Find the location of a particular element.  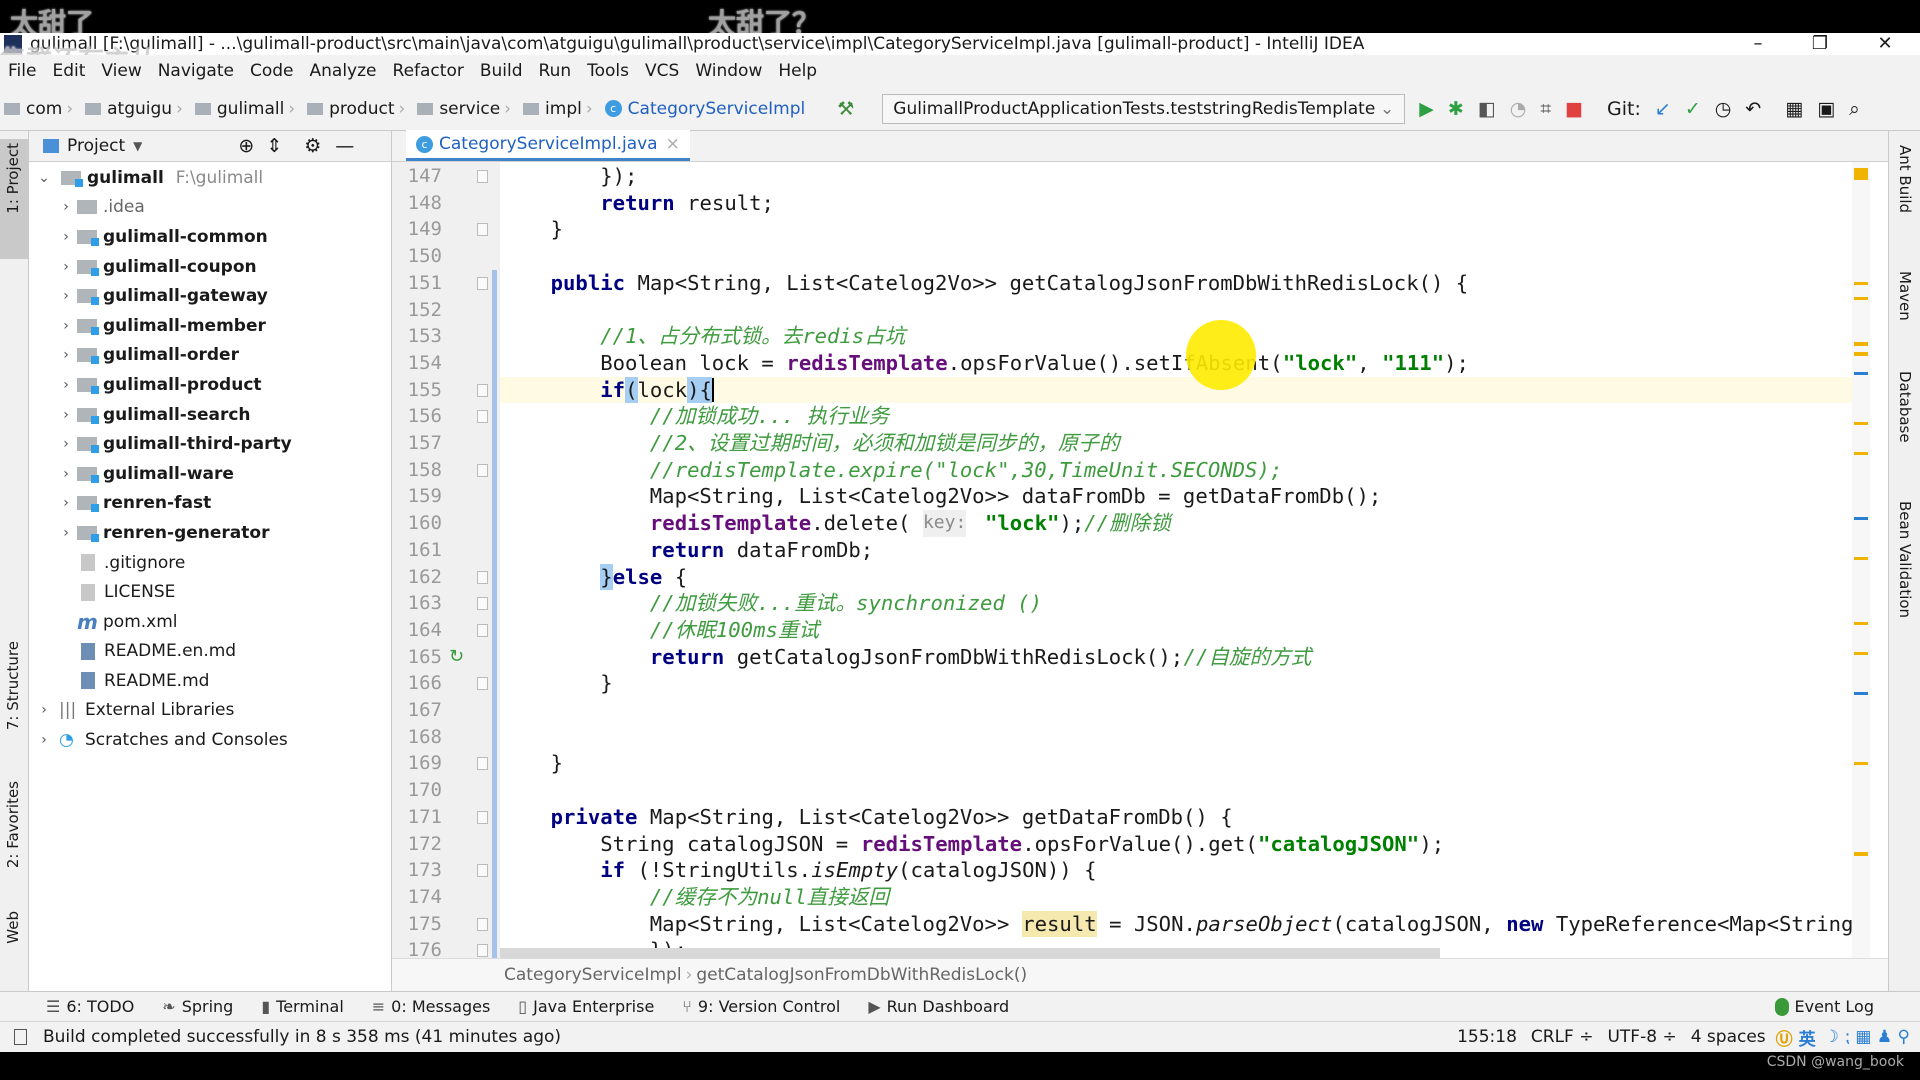

terminal-window-icon: ▣ is located at coordinates (1826, 109).